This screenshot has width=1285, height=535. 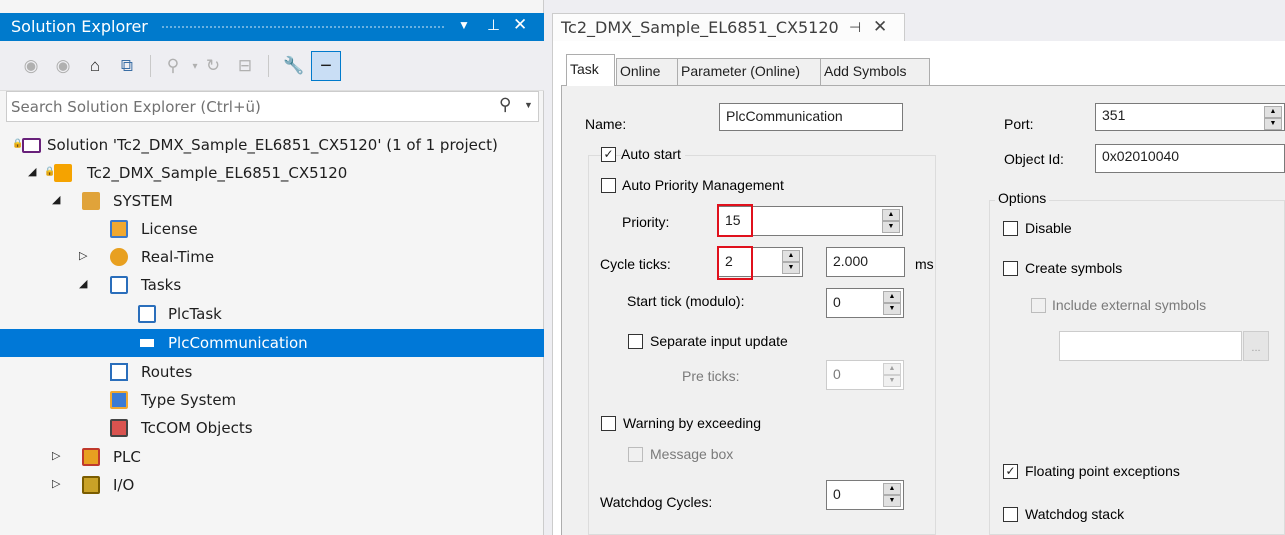 I want to click on tree-label: License, so click(x=169, y=229).